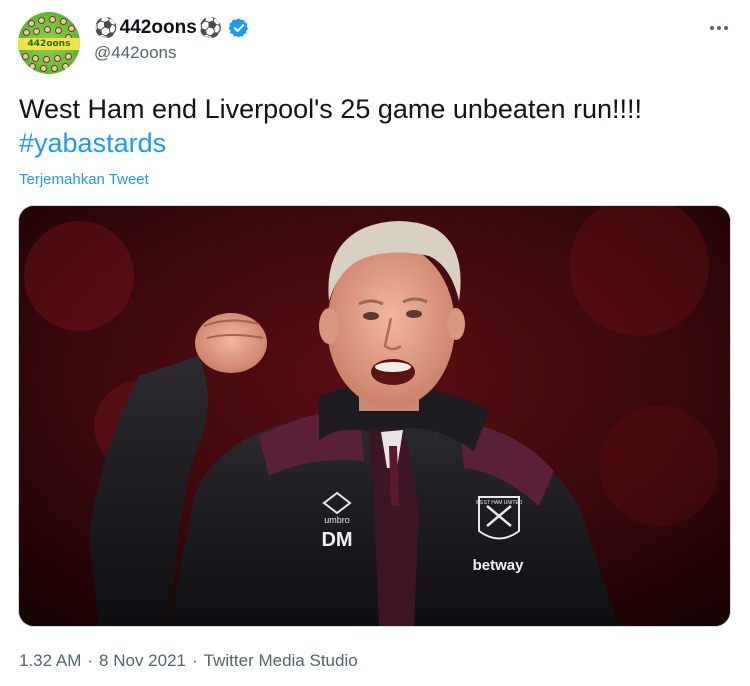 Image resolution: width=750 pixels, height=686 pixels. What do you see at coordinates (84, 179) in the screenshot?
I see `translate-tweet-link: Terjemahkan Tweet` at bounding box center [84, 179].